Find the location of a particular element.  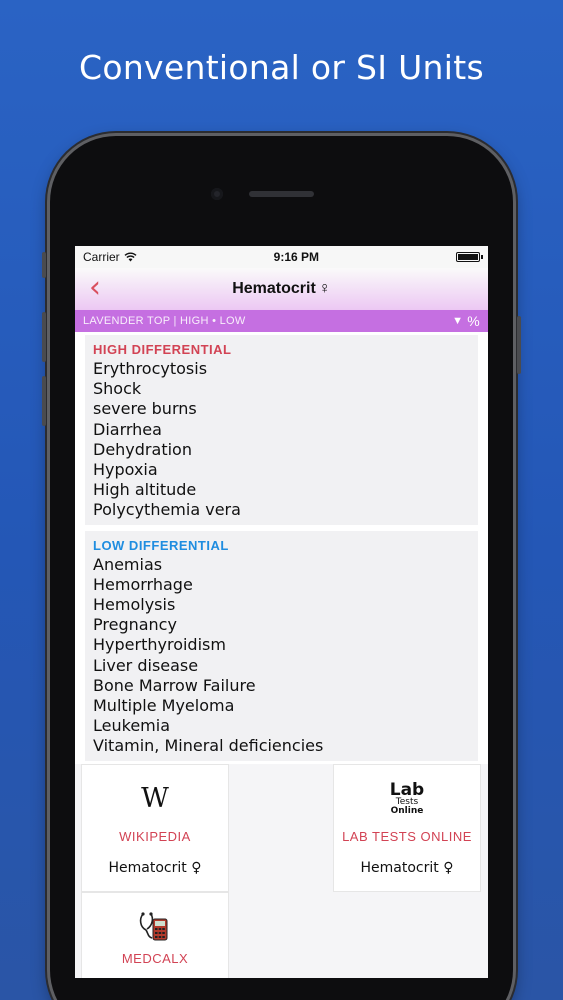

specimen-info-bar: LAVENDER TOP | HIGH • LOW ▼ % is located at coordinates (281, 321).